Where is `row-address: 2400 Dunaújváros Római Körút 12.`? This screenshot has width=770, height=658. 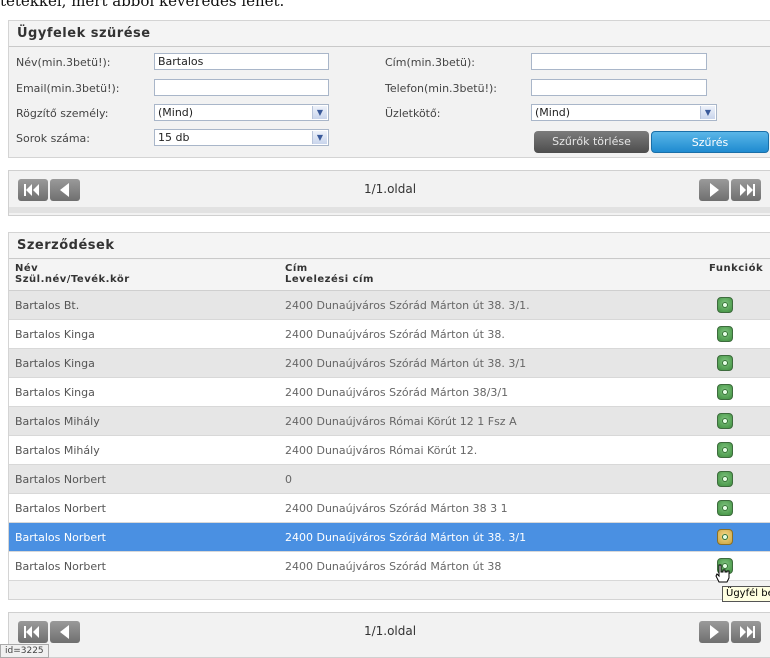 row-address: 2400 Dunaújváros Római Körút 12. is located at coordinates (381, 450).